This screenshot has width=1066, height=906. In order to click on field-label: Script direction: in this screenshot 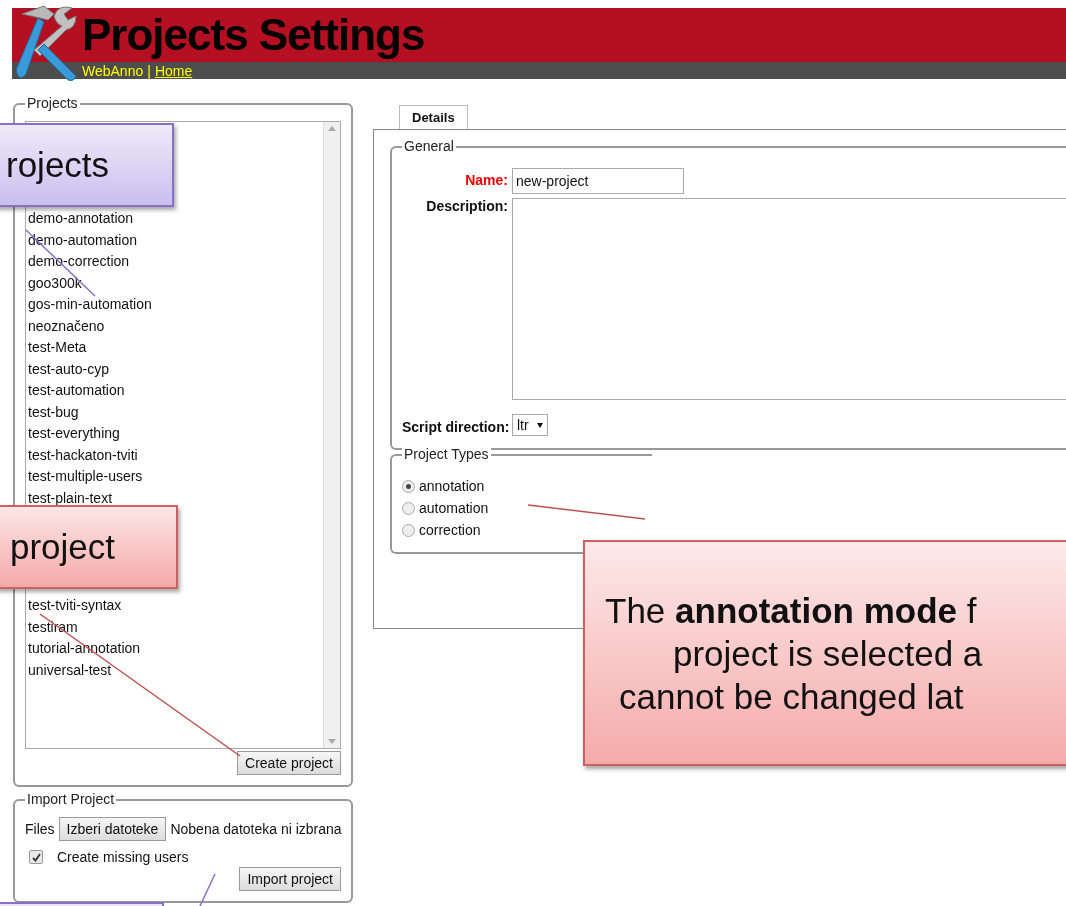, I will do `click(456, 427)`.